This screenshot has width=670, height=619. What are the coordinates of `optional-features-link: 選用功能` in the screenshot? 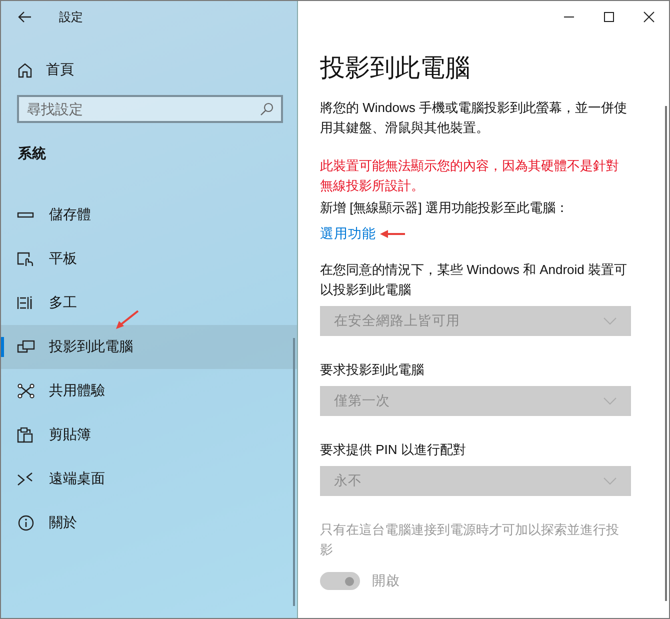 It's located at (348, 234).